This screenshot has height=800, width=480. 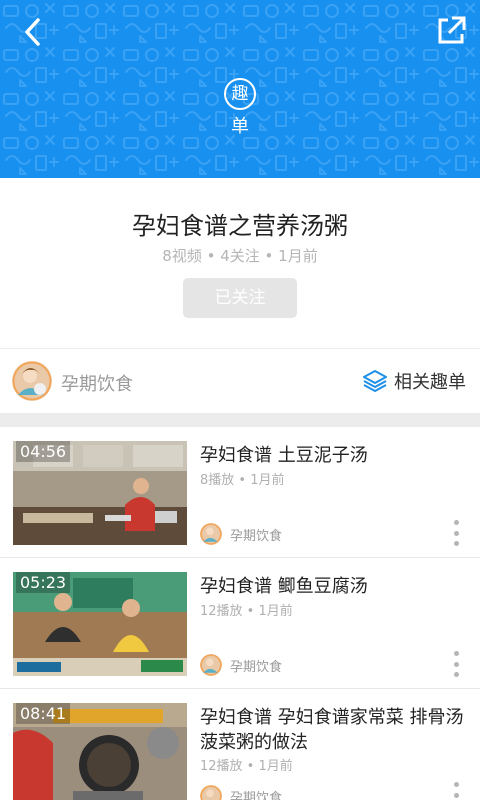 I want to click on video-duration: 04:56, so click(x=43, y=451).